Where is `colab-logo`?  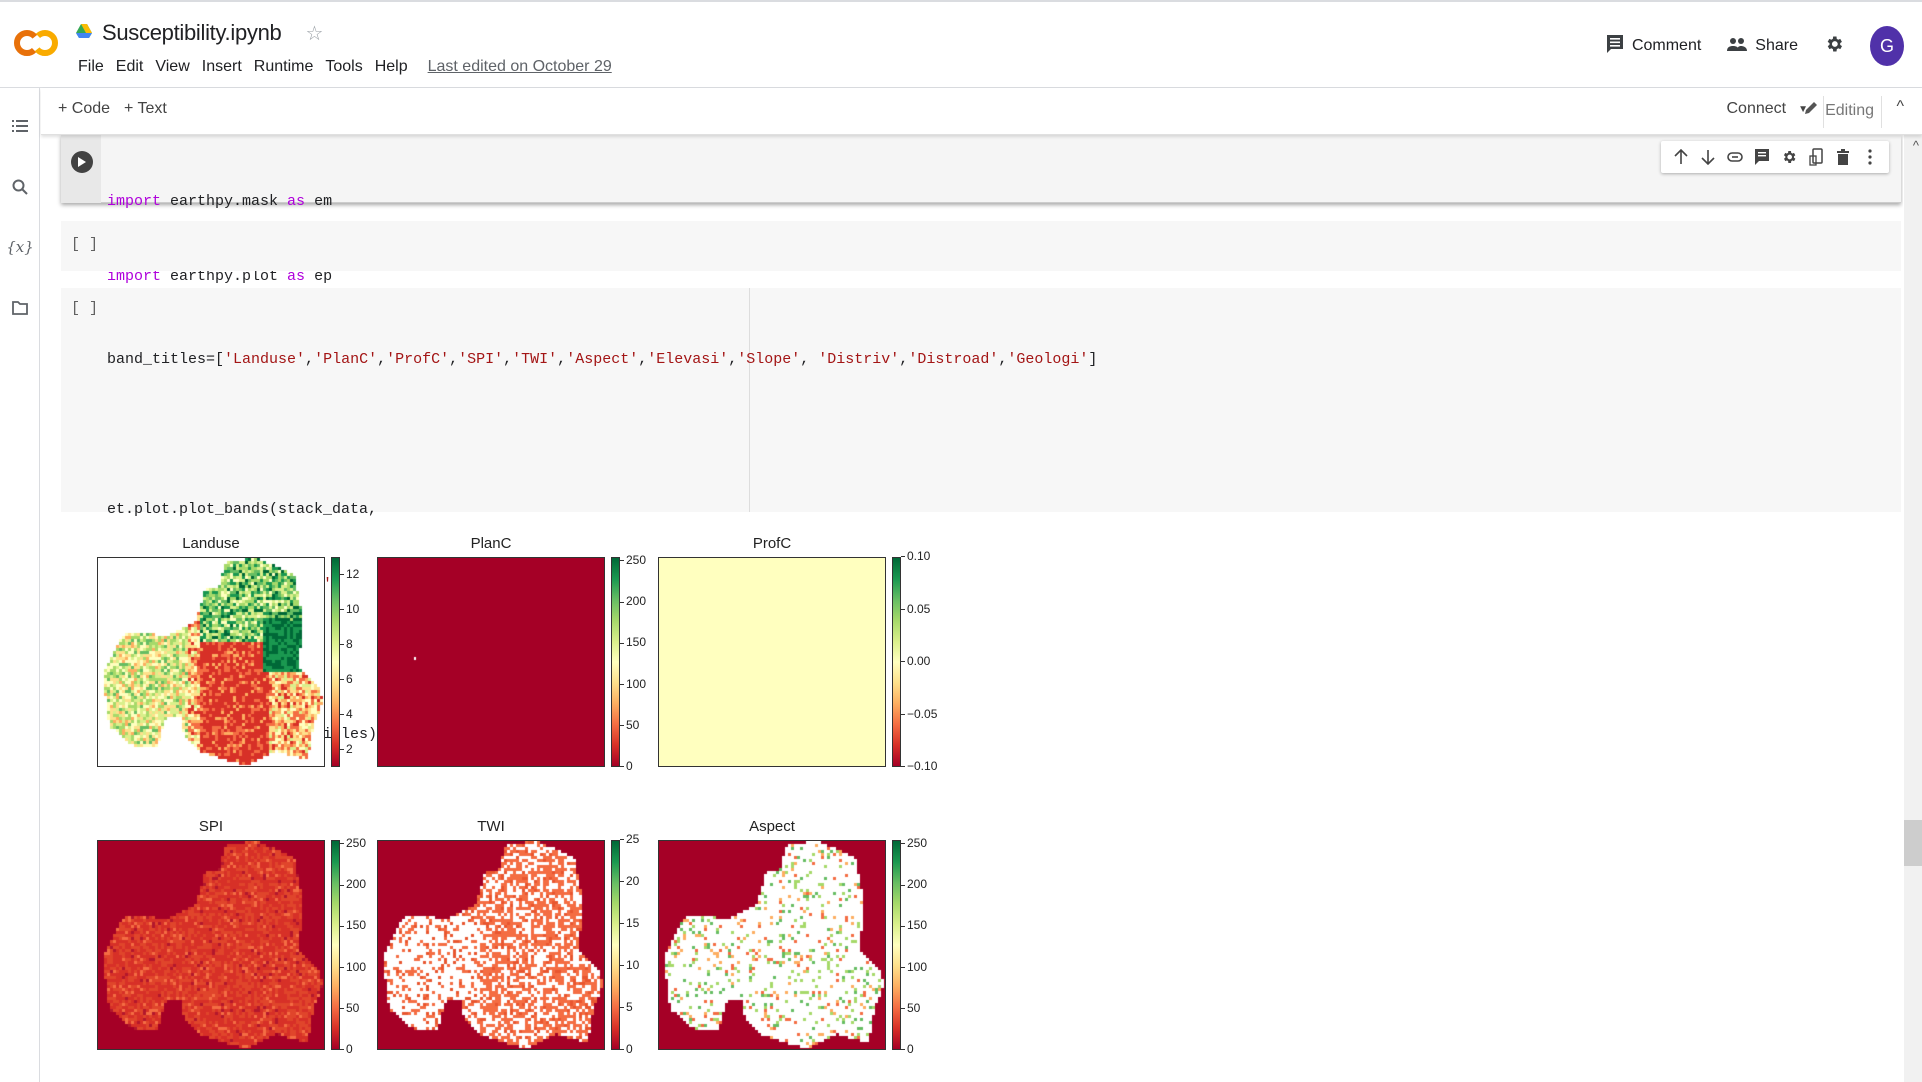
colab-logo is located at coordinates (35, 43).